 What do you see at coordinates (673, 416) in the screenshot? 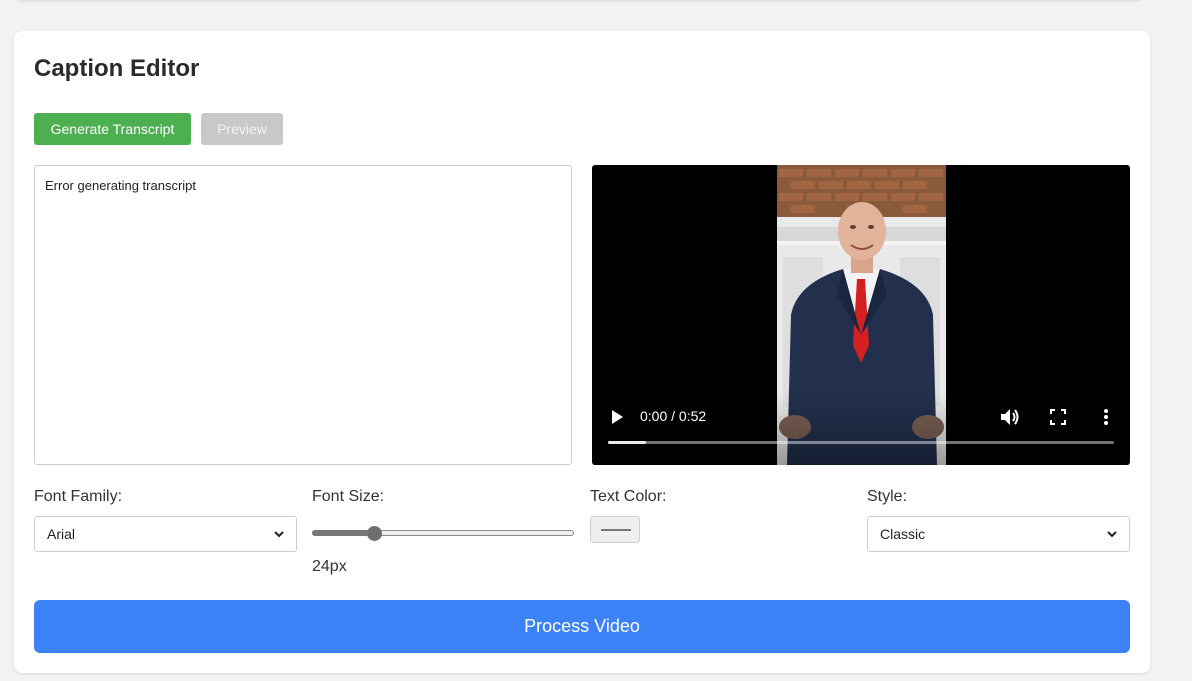
I see `time-display: 0:00 / 0:52` at bounding box center [673, 416].